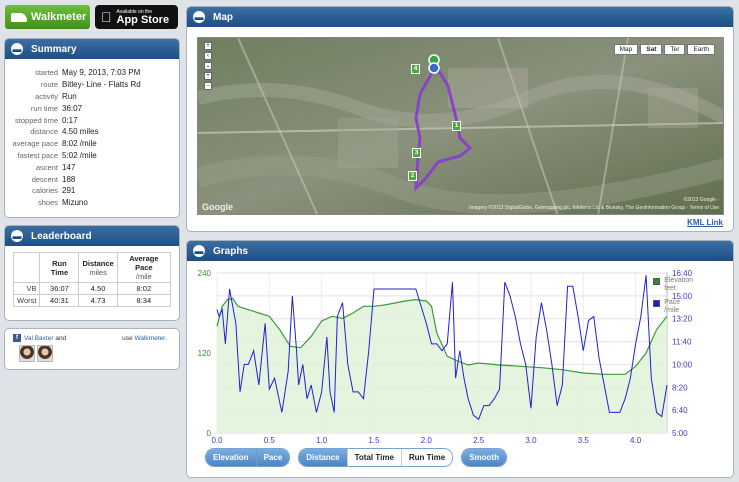 The image size is (739, 482). I want to click on summary-label: stopped time, so click(36, 120).